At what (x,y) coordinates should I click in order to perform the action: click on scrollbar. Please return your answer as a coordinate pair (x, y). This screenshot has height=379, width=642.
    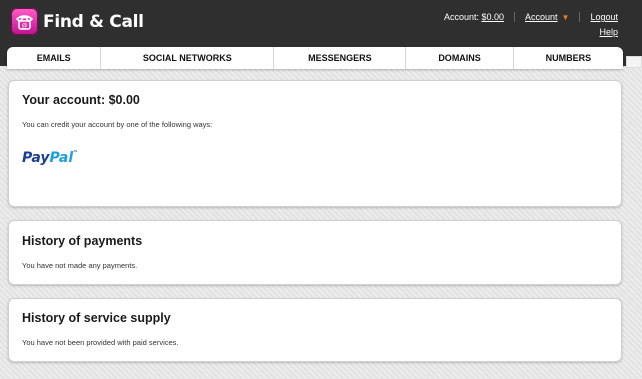
    Looking at the image, I should click on (634, 62).